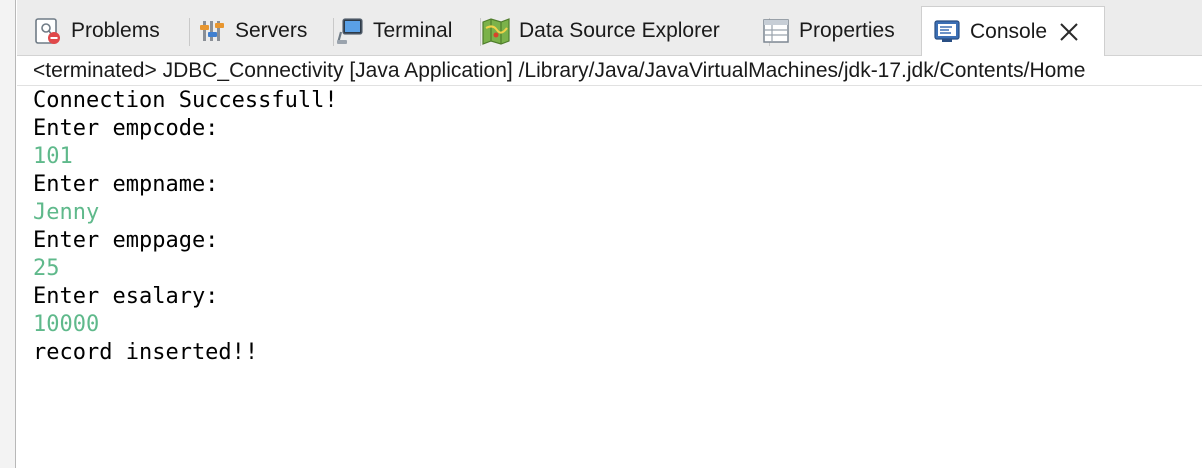 The image size is (1202, 468). I want to click on tab-terminal: Terminal, so click(393, 31).